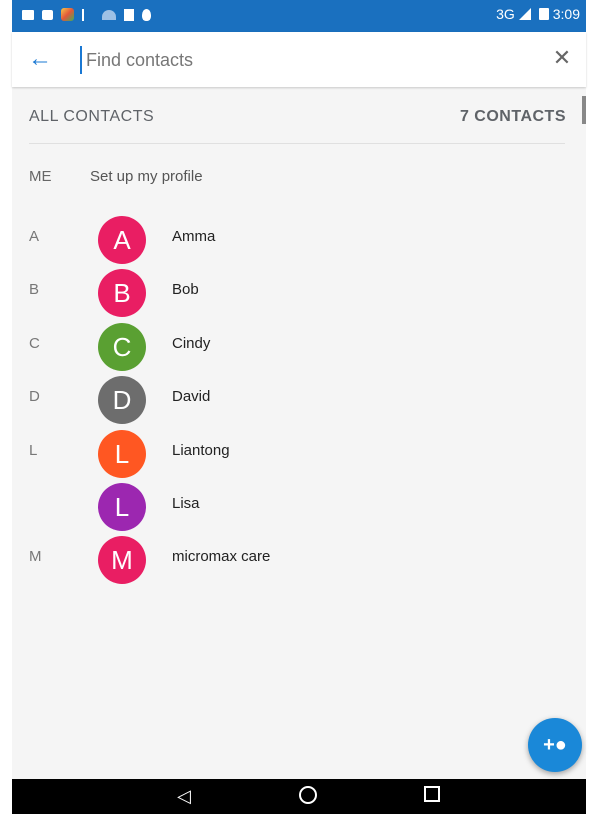 The width and height of the screenshot is (589, 814). Describe the element at coordinates (122, 240) in the screenshot. I see `avatar: A` at that location.